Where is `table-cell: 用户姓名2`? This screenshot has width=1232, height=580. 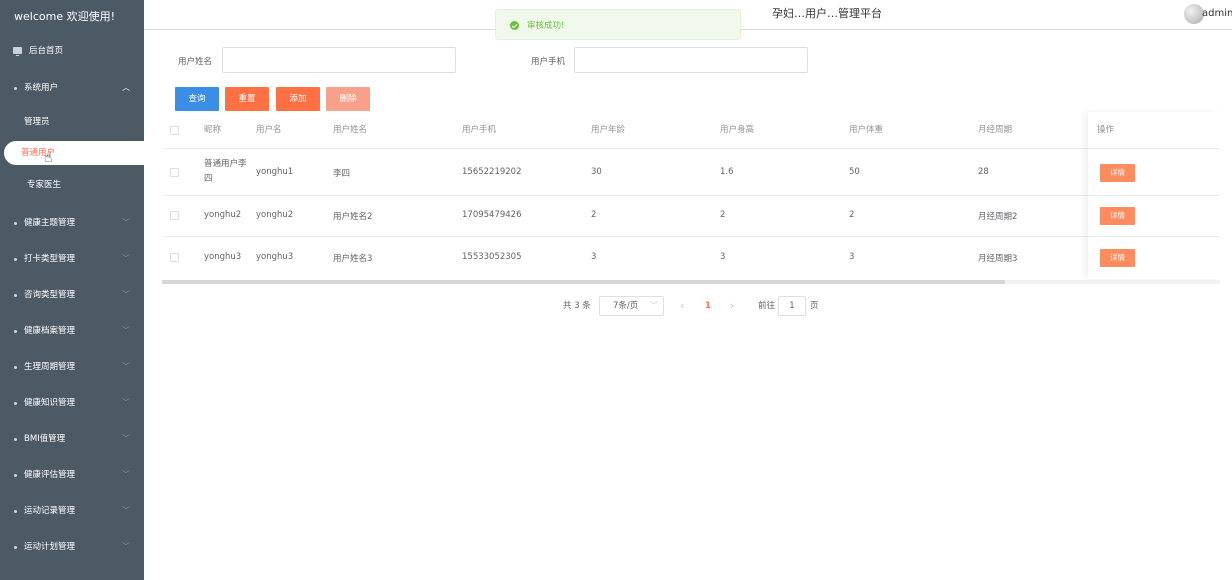
table-cell: 用户姓名2 is located at coordinates (353, 217).